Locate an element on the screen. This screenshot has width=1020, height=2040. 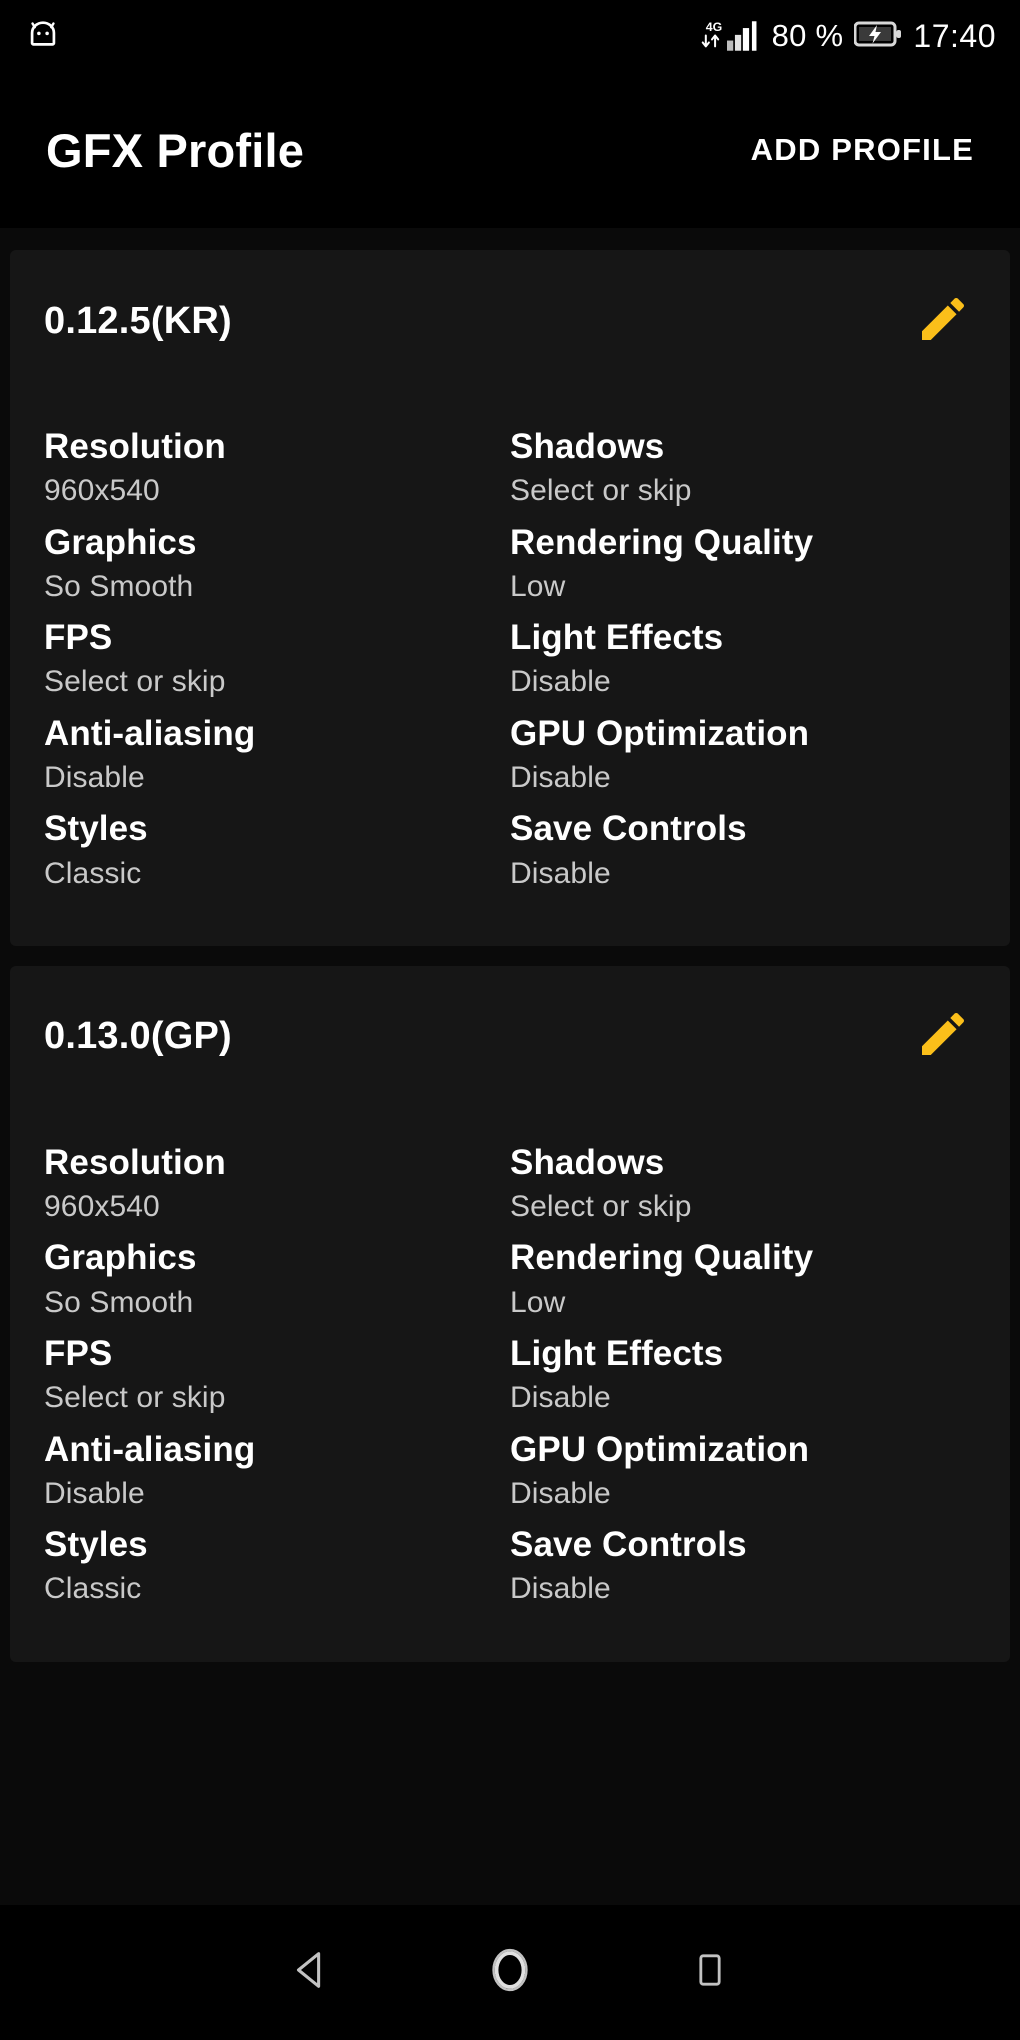
status-bar-left is located at coordinates (43, 36).